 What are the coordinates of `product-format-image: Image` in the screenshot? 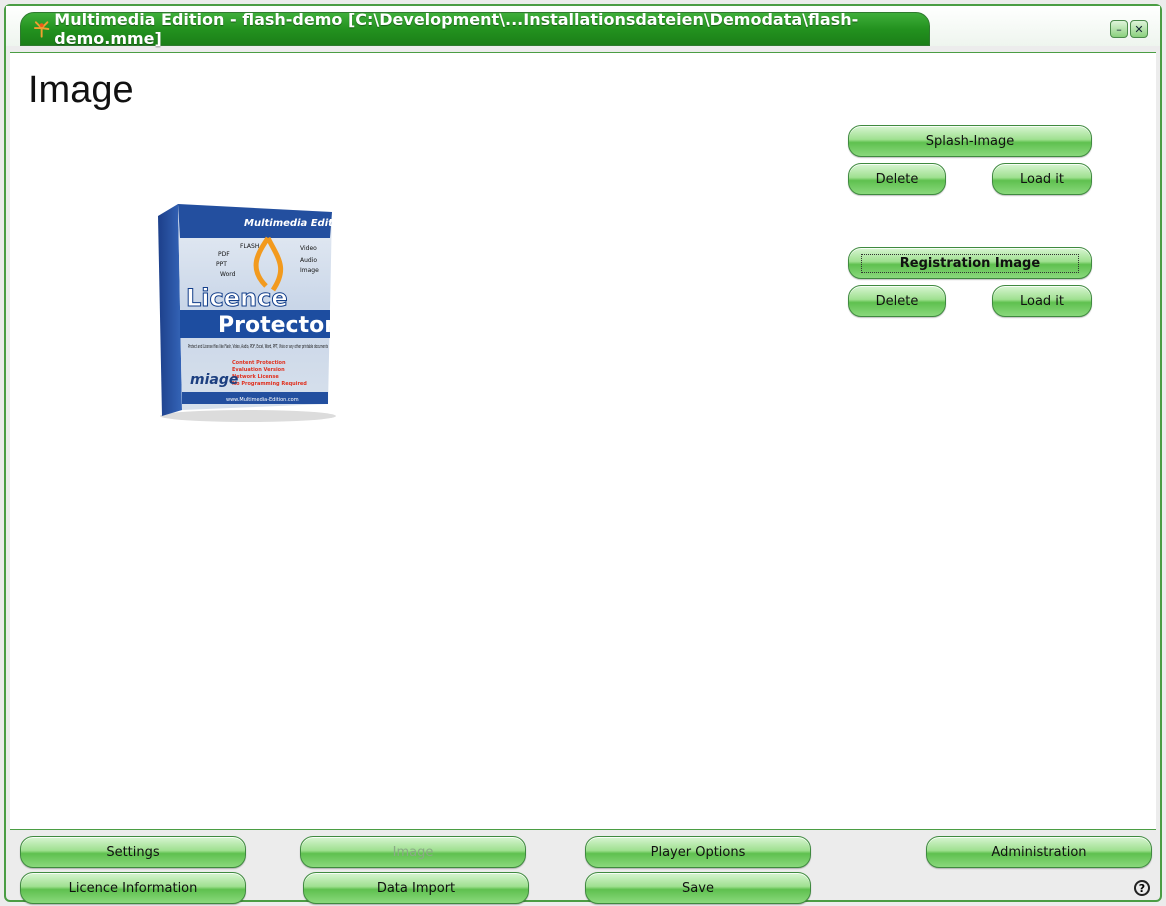 It's located at (309, 270).